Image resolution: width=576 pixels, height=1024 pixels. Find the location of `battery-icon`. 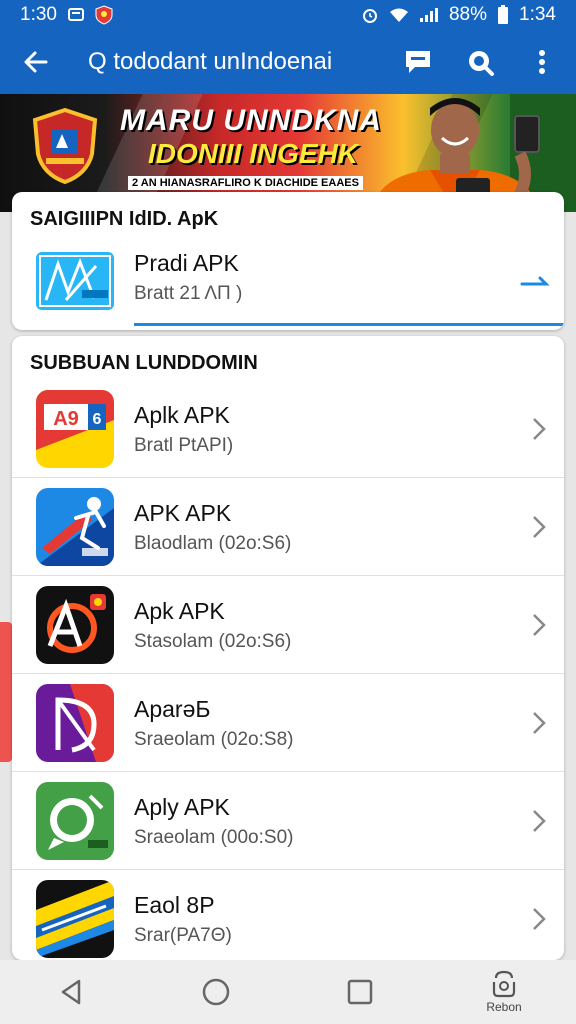

battery-icon is located at coordinates (503, 15).